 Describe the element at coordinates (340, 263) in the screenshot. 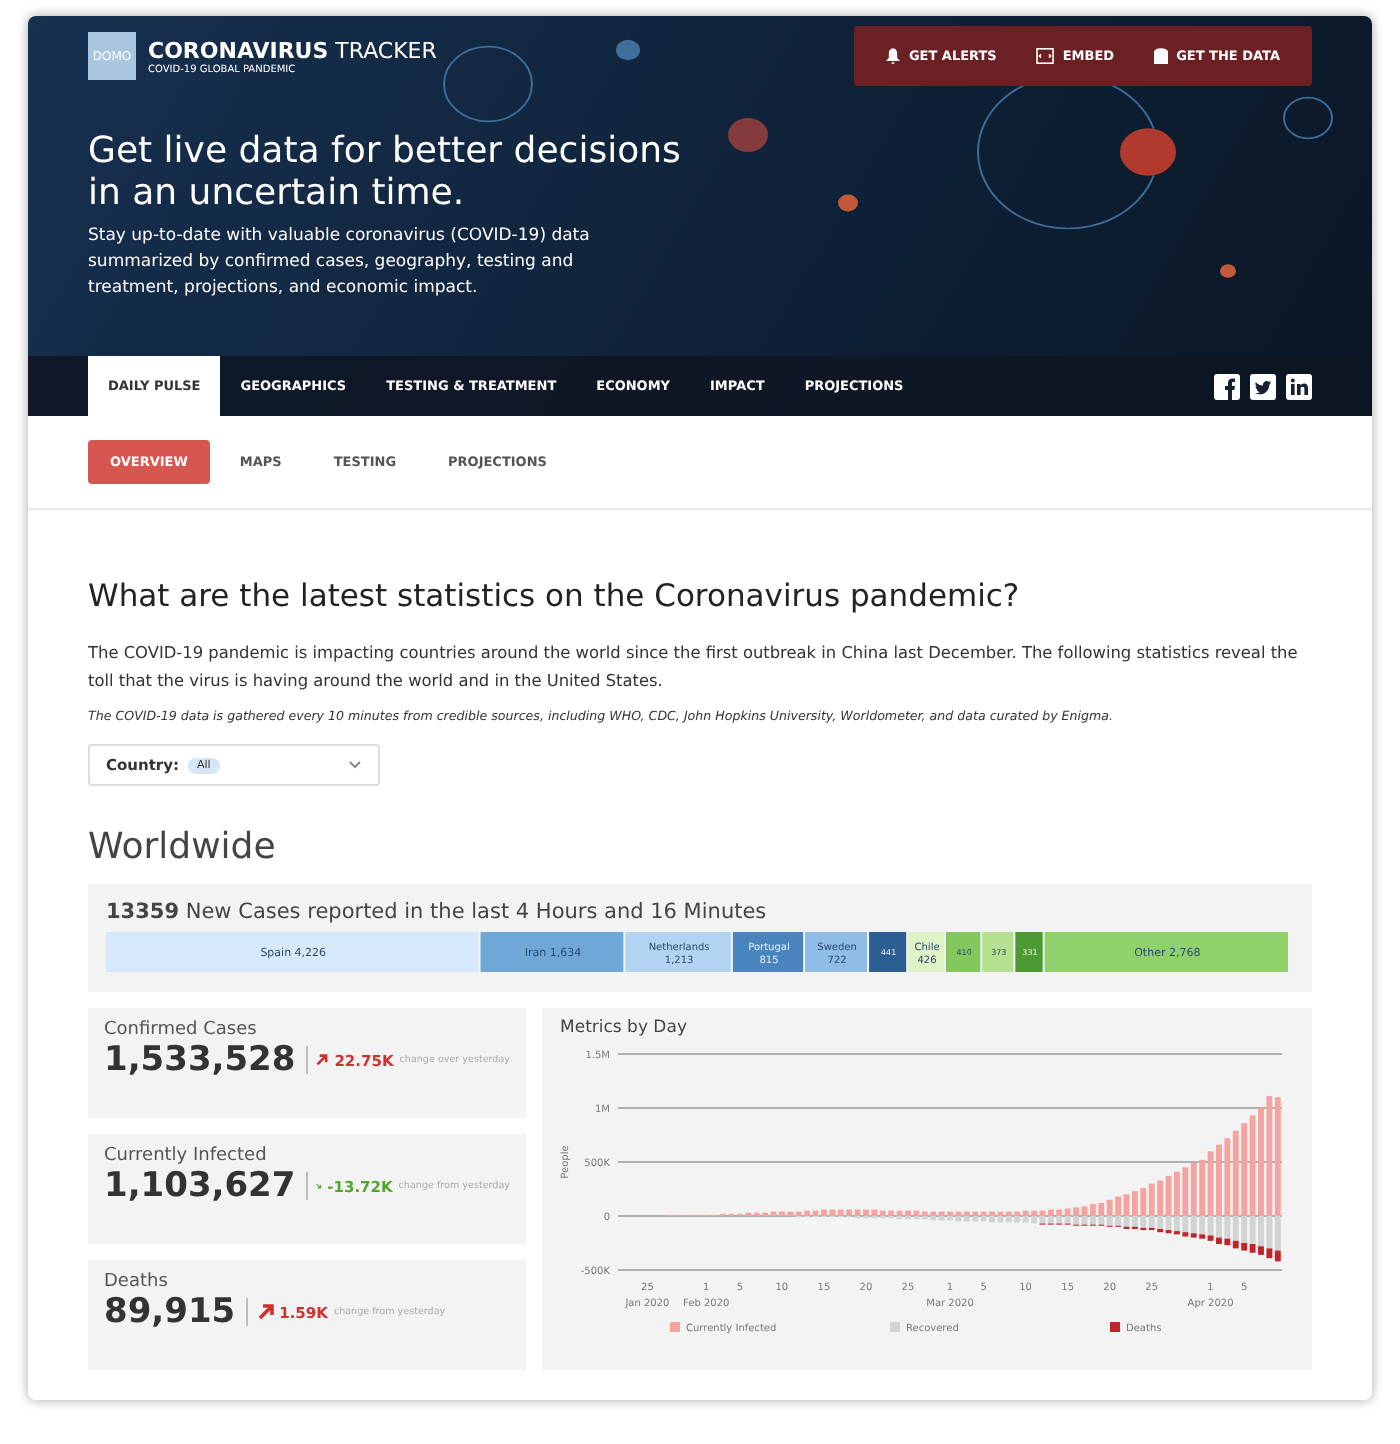

I see `hero-intro: Stay up-to-date with valuable coronavirus (COVID-19) data summarized by confirmed cases, geography, testing and treatment, projections, and economic impact.` at that location.